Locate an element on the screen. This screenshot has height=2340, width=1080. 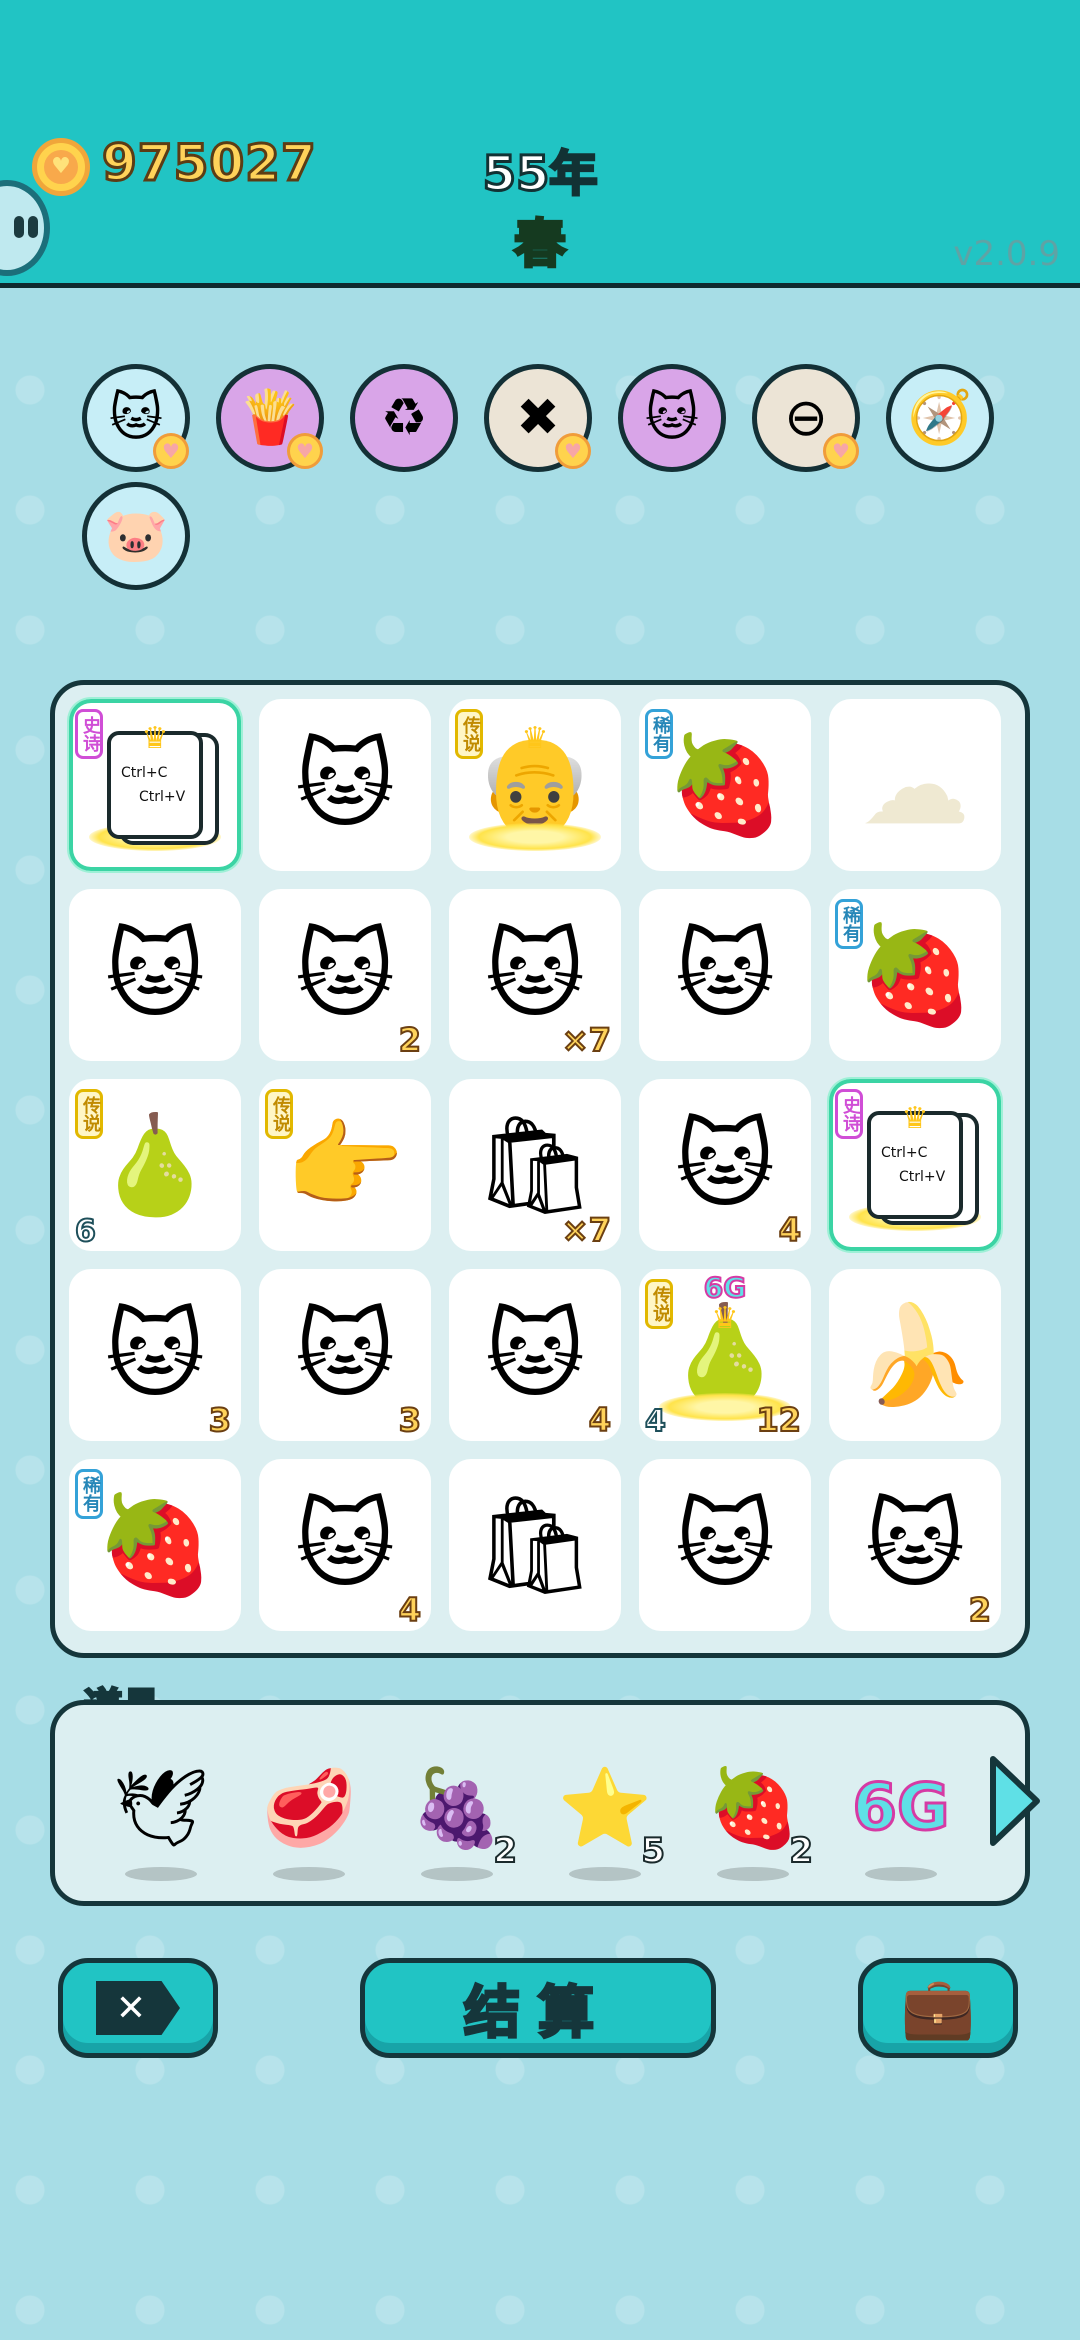
cat-face-powerup: 🐱 ♥ is located at coordinates (136, 418).